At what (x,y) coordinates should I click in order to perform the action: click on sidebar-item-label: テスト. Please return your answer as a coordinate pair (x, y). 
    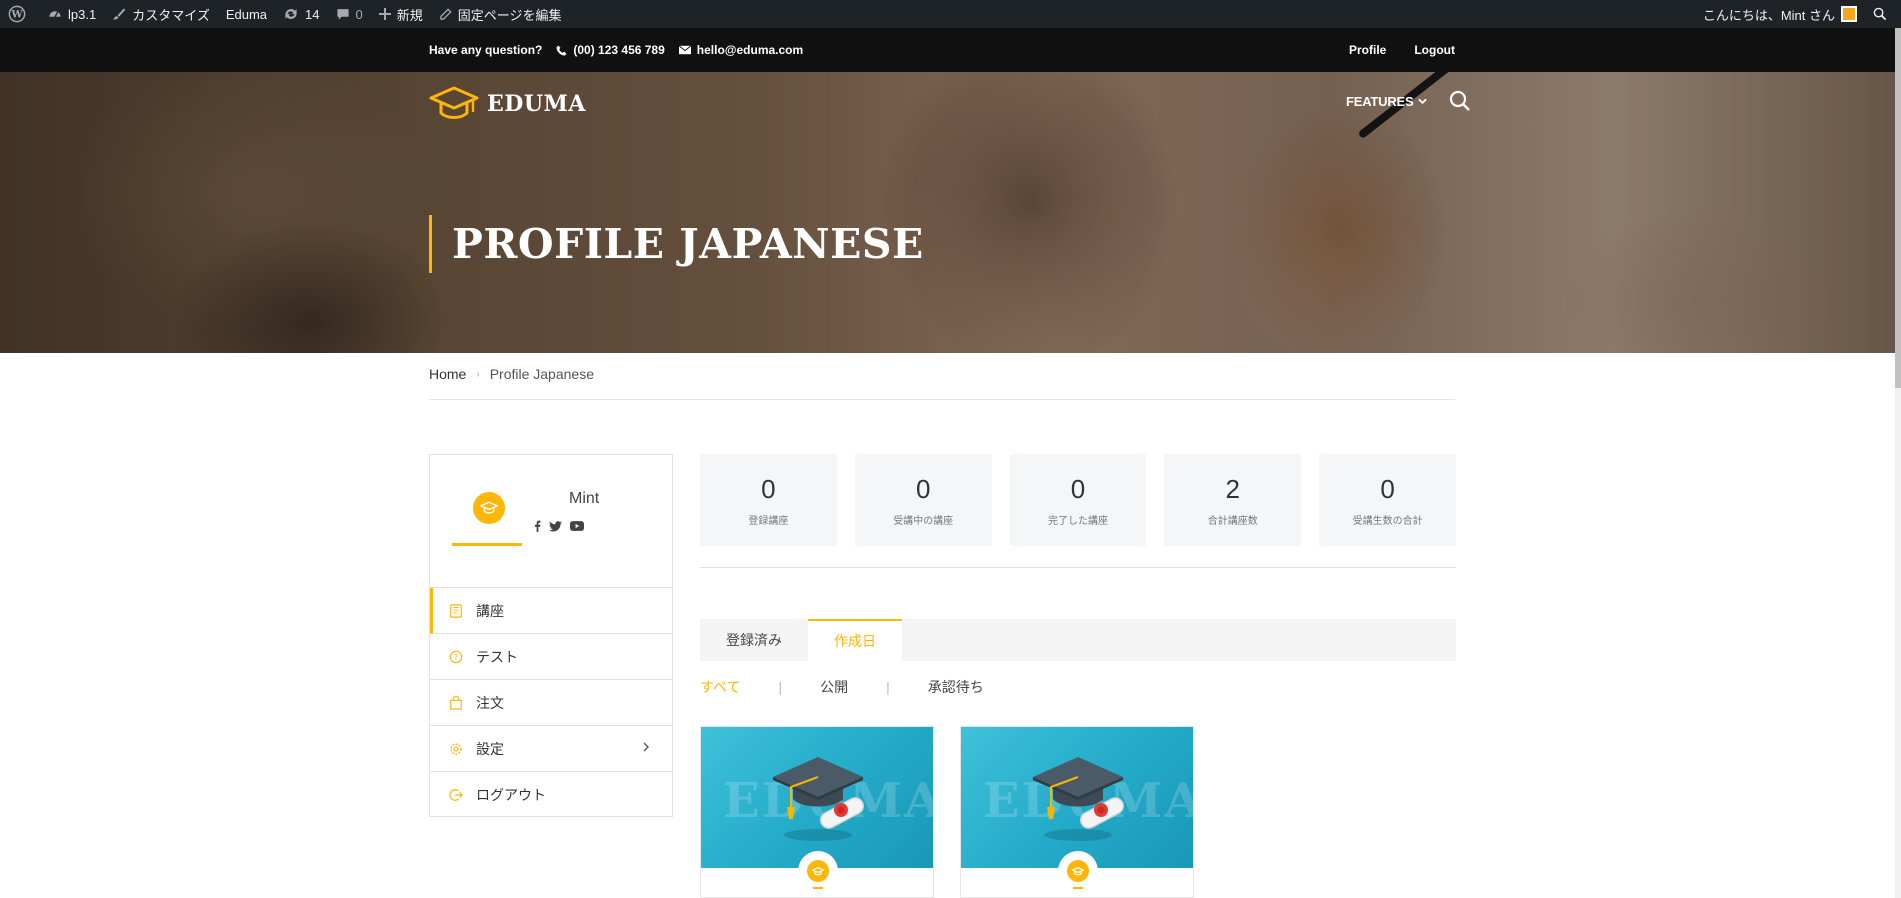
    Looking at the image, I should click on (497, 656).